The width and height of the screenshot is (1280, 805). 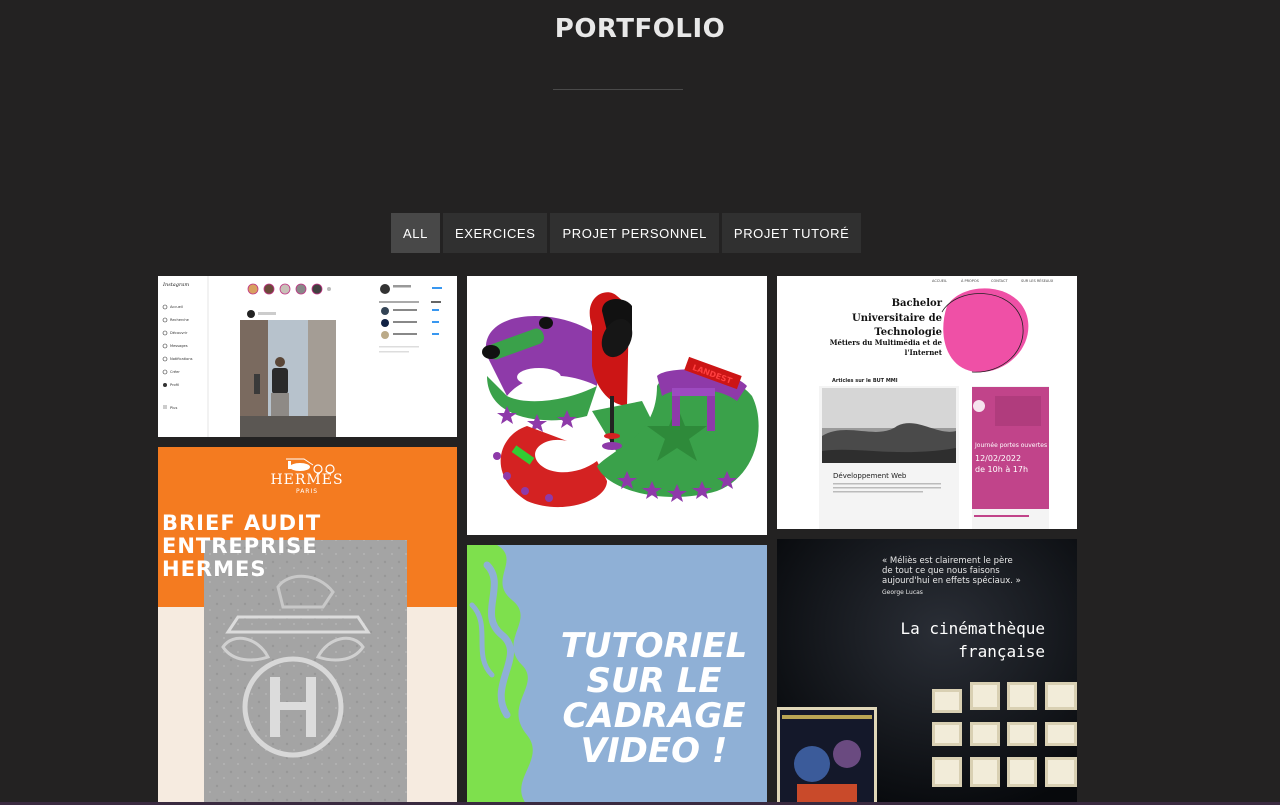 I want to click on instagram-nav-item: Découvrir, so click(x=179, y=333).